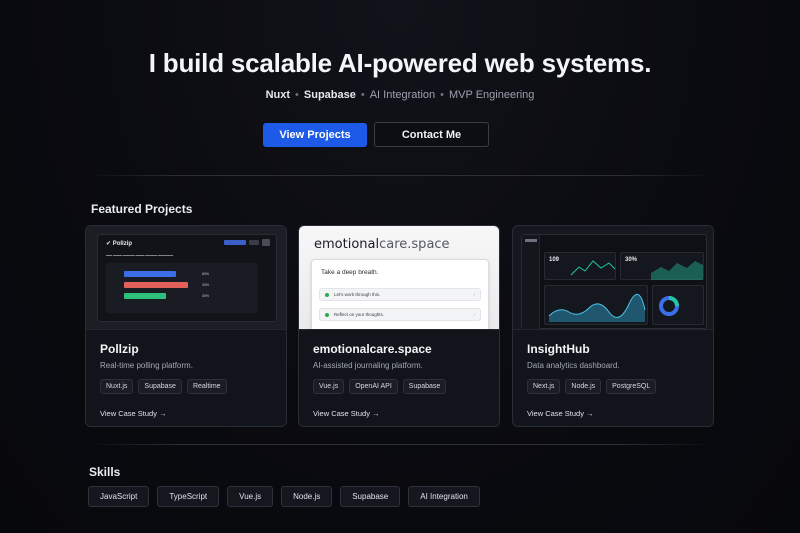  I want to click on tagline-item-mvp-engineering: MVP Engineering, so click(492, 95).